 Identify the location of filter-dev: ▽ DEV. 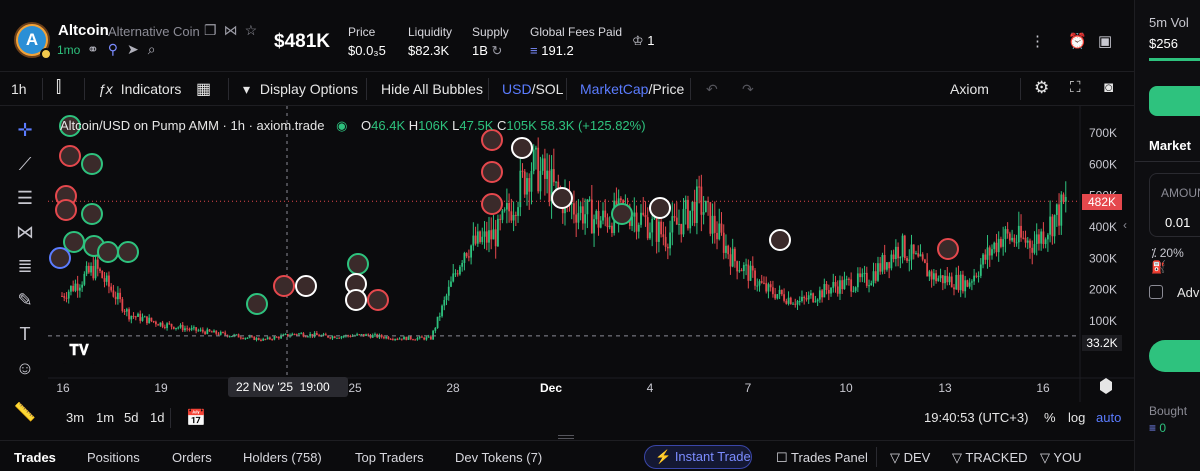
(910, 458).